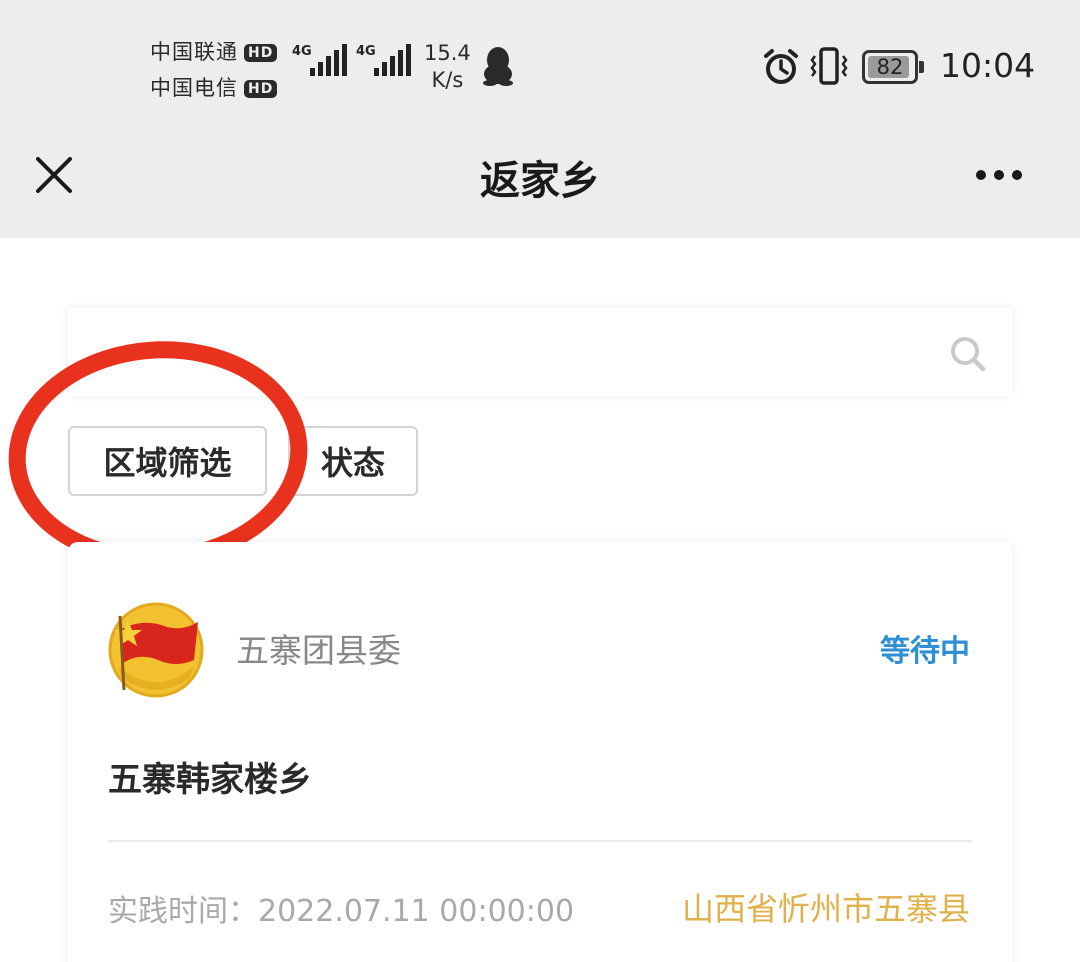 The height and width of the screenshot is (962, 1080). Describe the element at coordinates (210, 780) in the screenshot. I see `activity-title: 五寨韩家楼乡` at that location.